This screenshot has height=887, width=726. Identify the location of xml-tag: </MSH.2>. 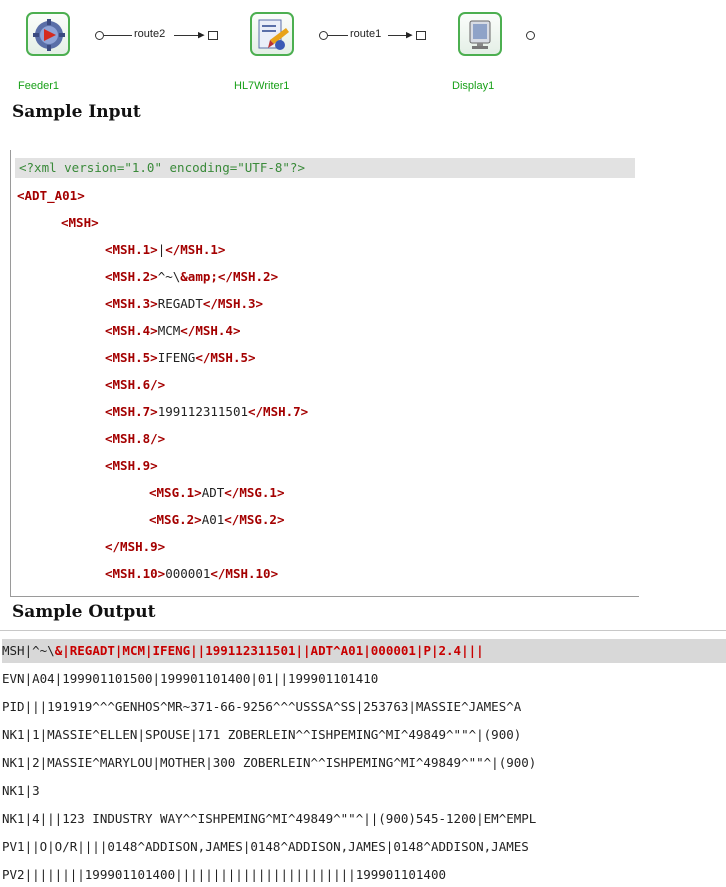
(248, 276).